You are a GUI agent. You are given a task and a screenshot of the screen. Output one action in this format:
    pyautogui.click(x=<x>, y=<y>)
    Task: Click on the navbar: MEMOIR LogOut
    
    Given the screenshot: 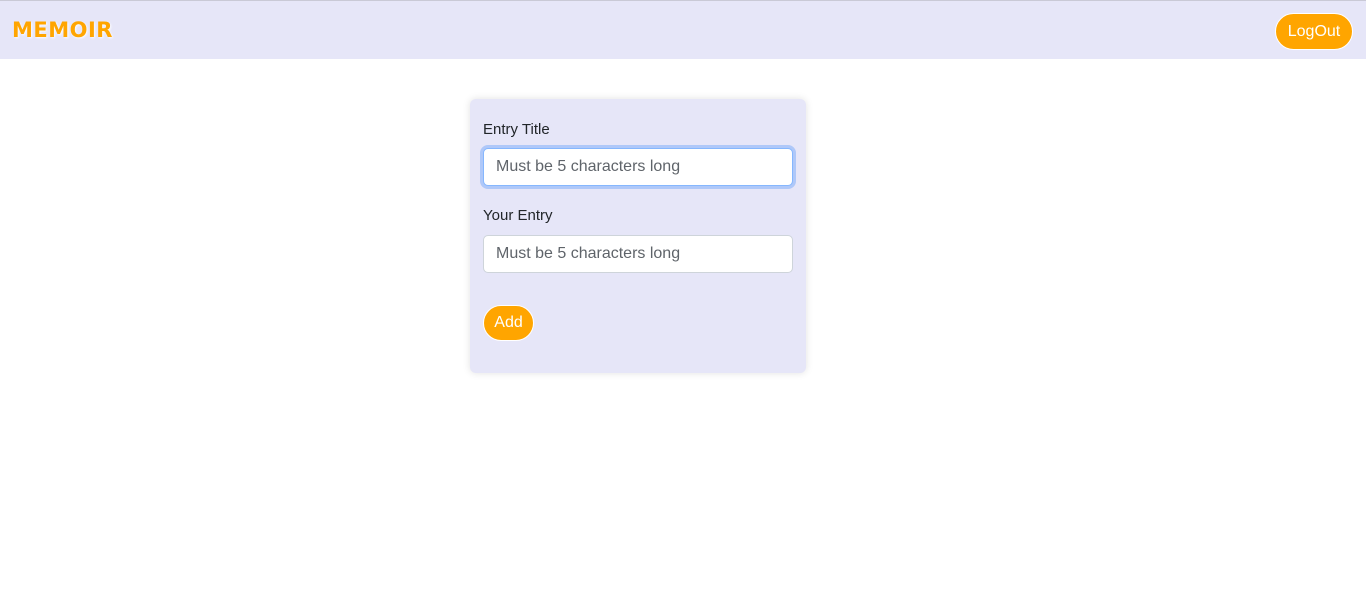 What is the action you would take?
    pyautogui.click(x=683, y=29)
    